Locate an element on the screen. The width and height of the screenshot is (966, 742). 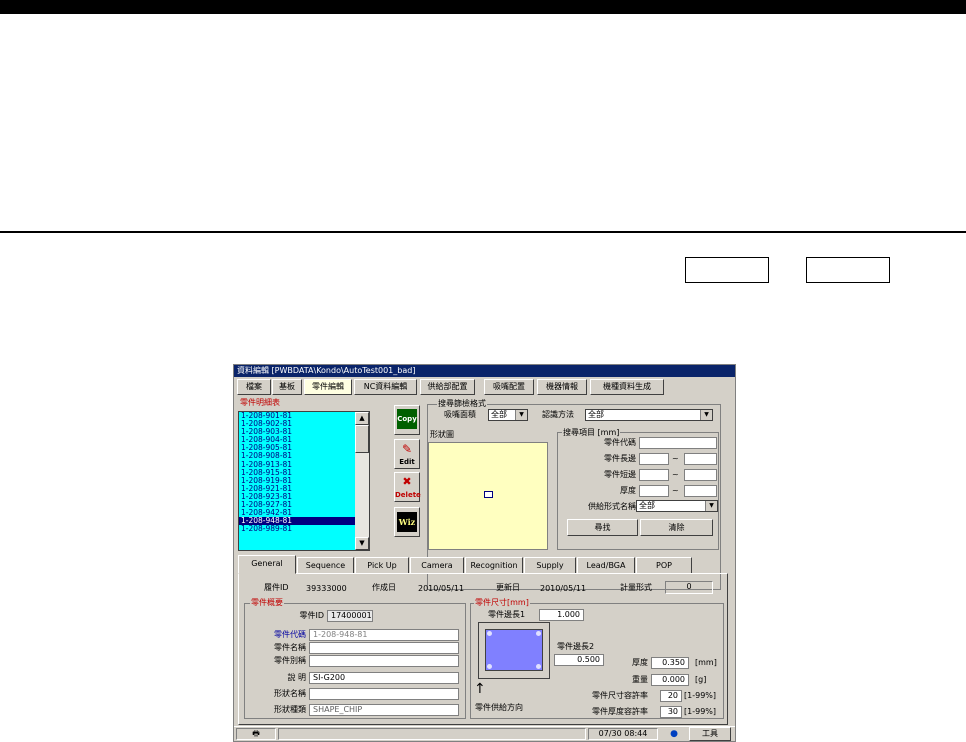
search-thick-min is located at coordinates (654, 491).